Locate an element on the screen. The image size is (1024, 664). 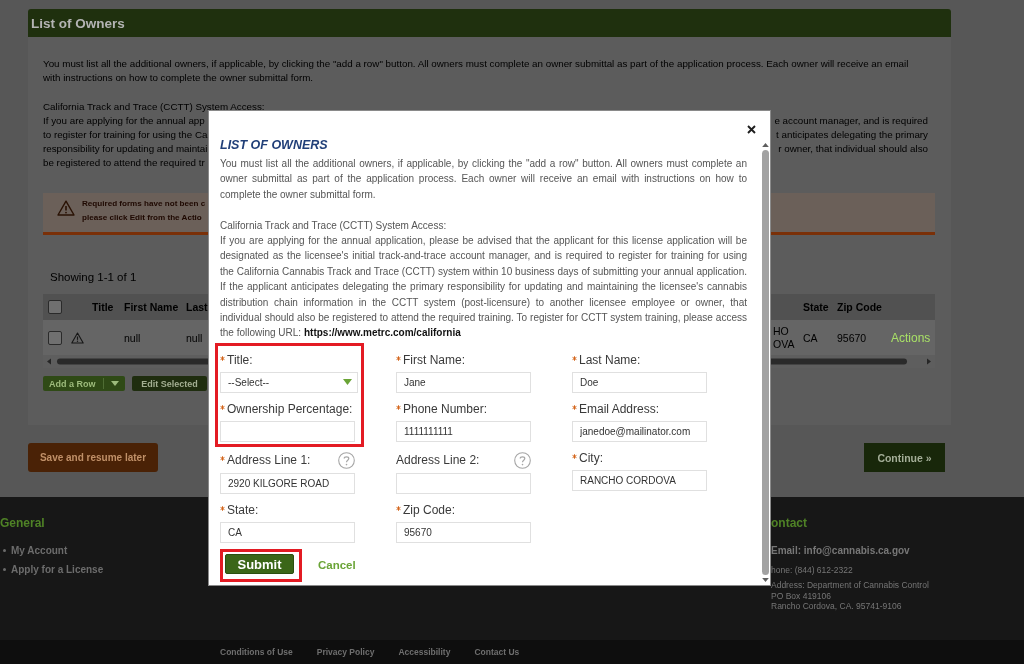
actions-link: Actions is located at coordinates (911, 337).